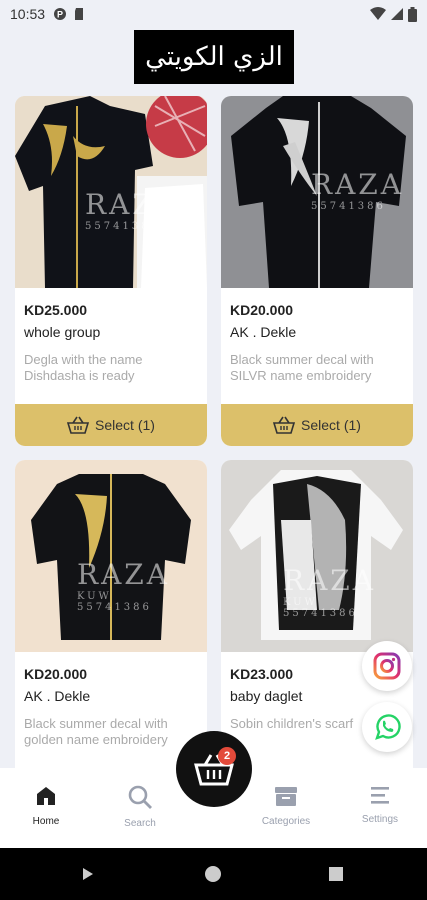 The image size is (427, 900). Describe the element at coordinates (213, 14) in the screenshot. I see `status-bar: 10:53 P` at that location.